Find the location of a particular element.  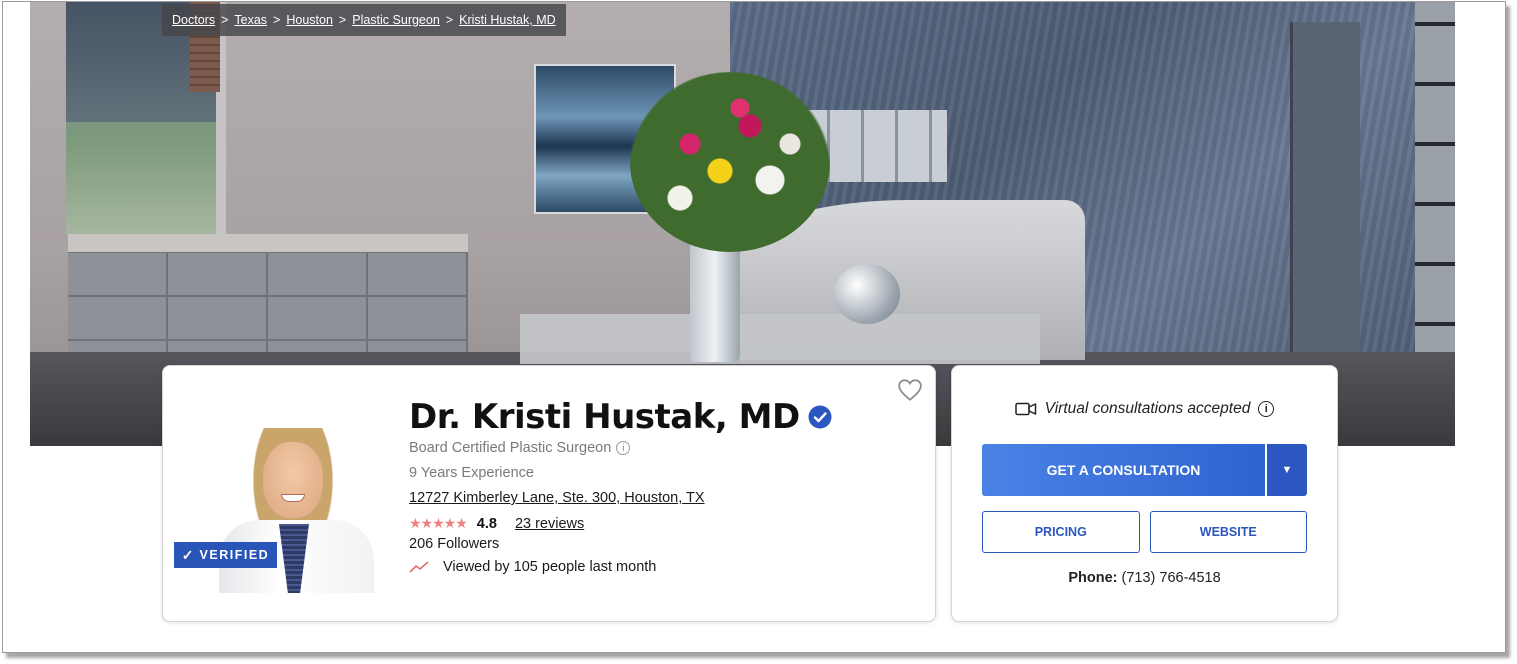

virtual-text: Virtual consultations accepted is located at coordinates (1147, 408).